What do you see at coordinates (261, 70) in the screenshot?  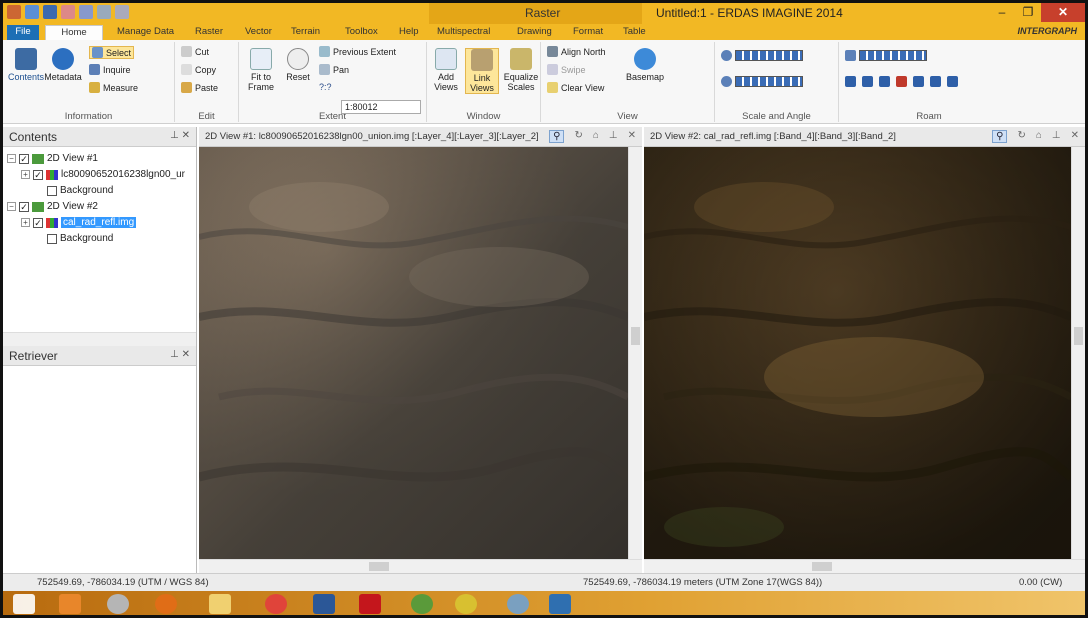 I see `fit-to-frame-button: Fit to Frame` at bounding box center [261, 70].